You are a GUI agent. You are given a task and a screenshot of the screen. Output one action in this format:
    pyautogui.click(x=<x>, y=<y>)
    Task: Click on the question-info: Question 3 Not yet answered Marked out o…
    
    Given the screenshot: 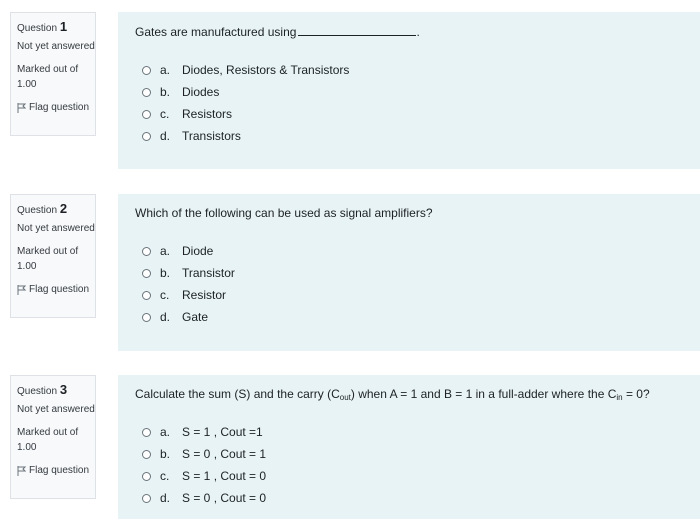 What is the action you would take?
    pyautogui.click(x=53, y=437)
    